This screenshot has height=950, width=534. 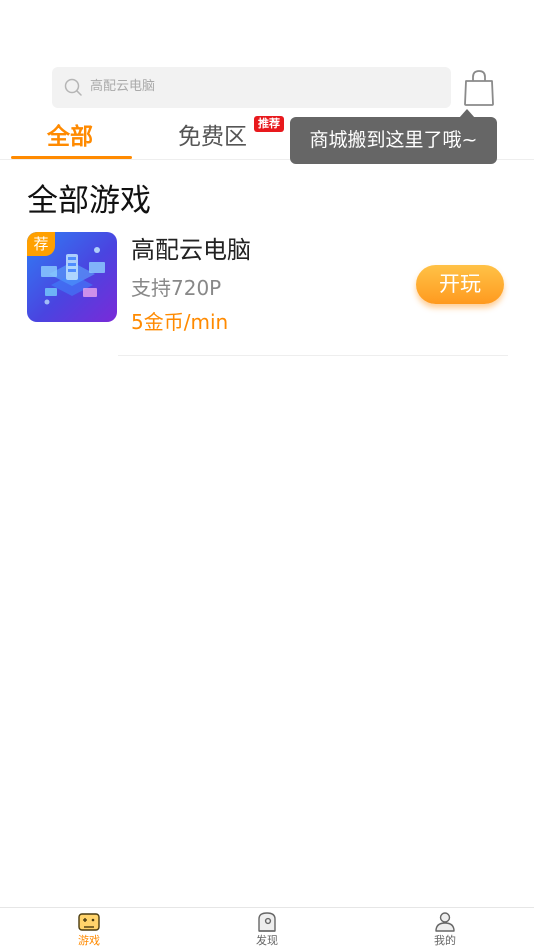 What do you see at coordinates (72, 277) in the screenshot?
I see `game-icon: 荐` at bounding box center [72, 277].